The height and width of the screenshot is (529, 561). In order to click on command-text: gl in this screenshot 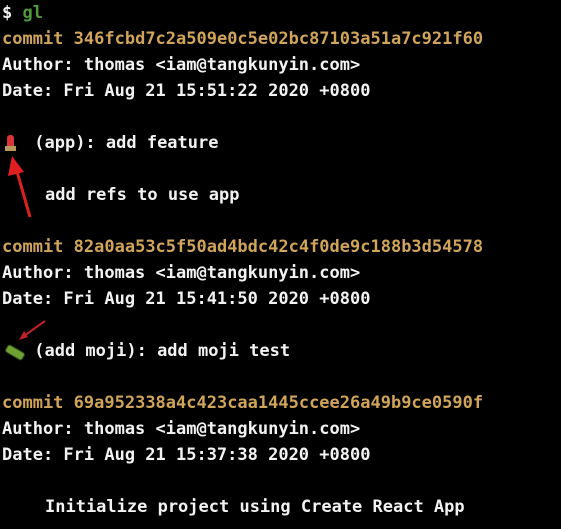, I will do `click(32, 13)`.